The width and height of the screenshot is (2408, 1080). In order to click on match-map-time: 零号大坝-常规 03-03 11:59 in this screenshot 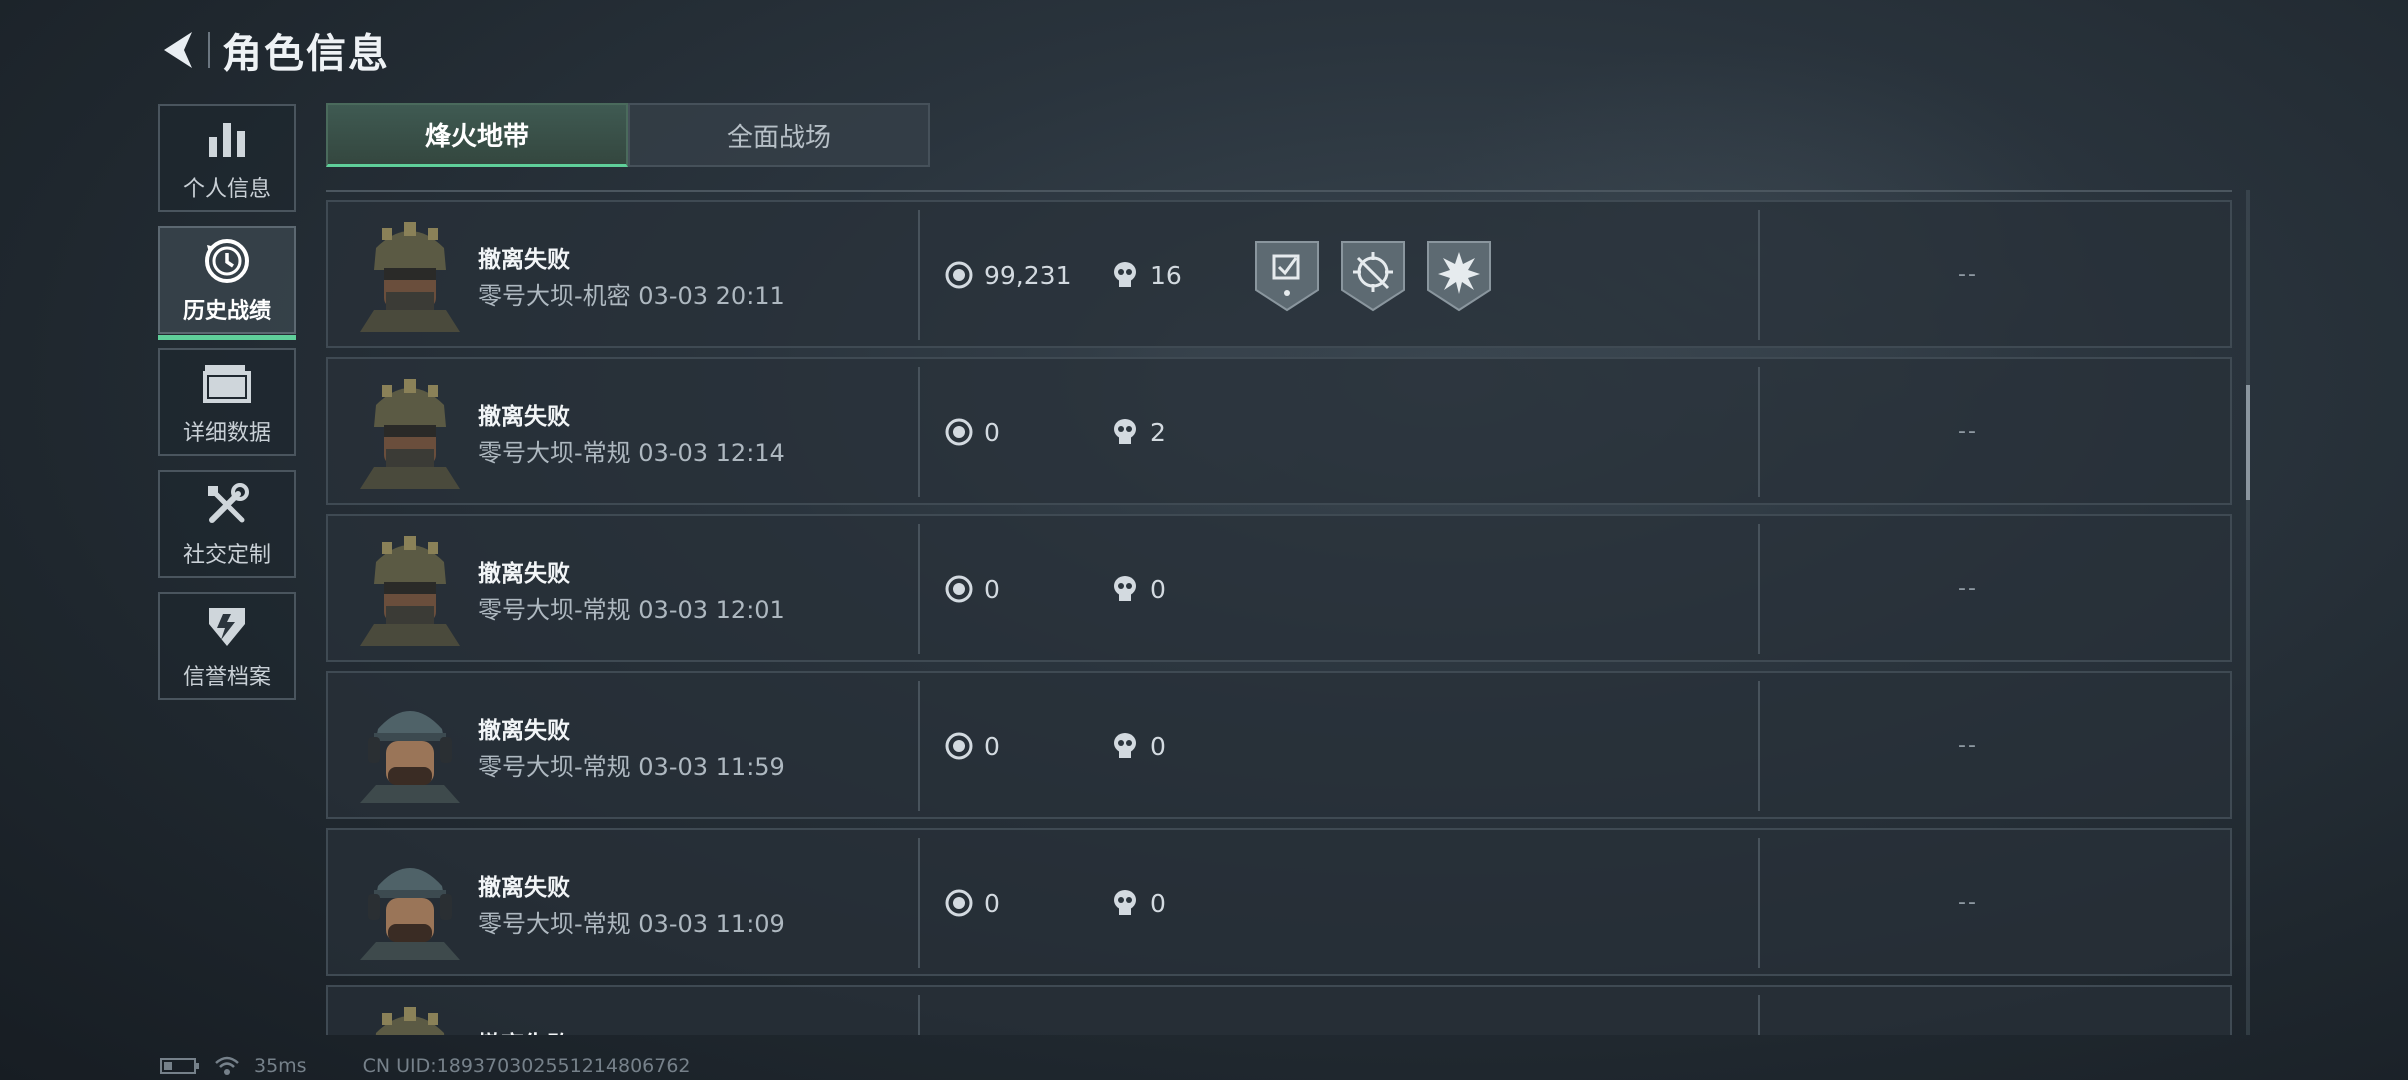, I will do `click(631, 767)`.